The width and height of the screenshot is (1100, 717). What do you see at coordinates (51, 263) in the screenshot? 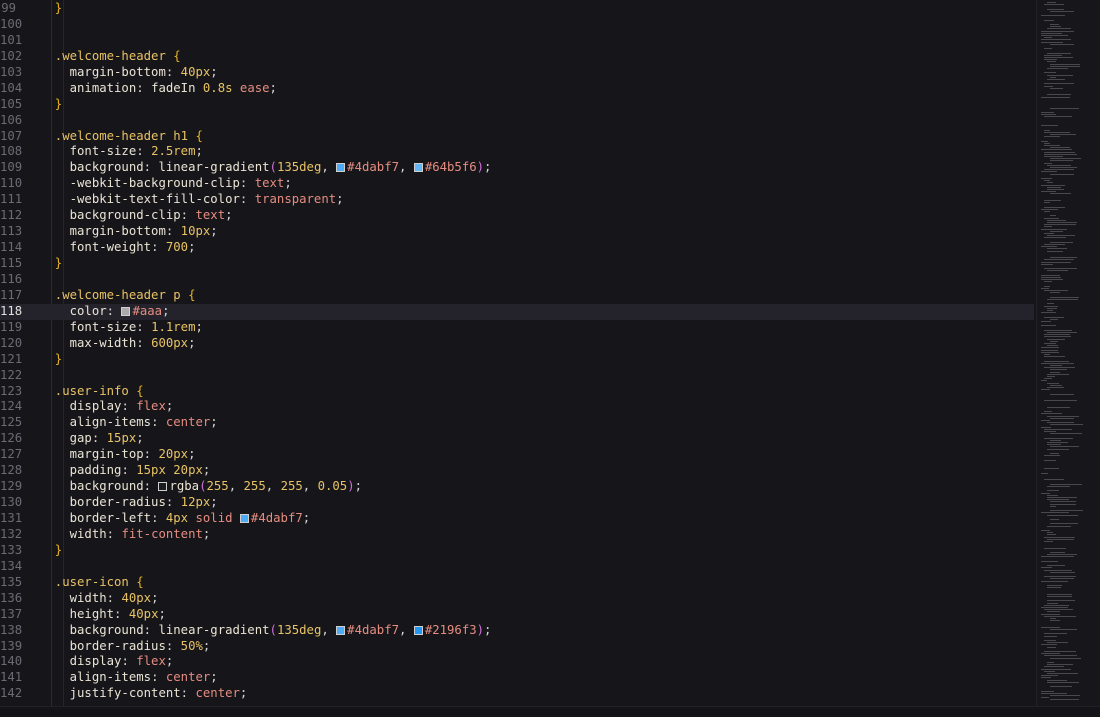
I see `code-token: }` at bounding box center [51, 263].